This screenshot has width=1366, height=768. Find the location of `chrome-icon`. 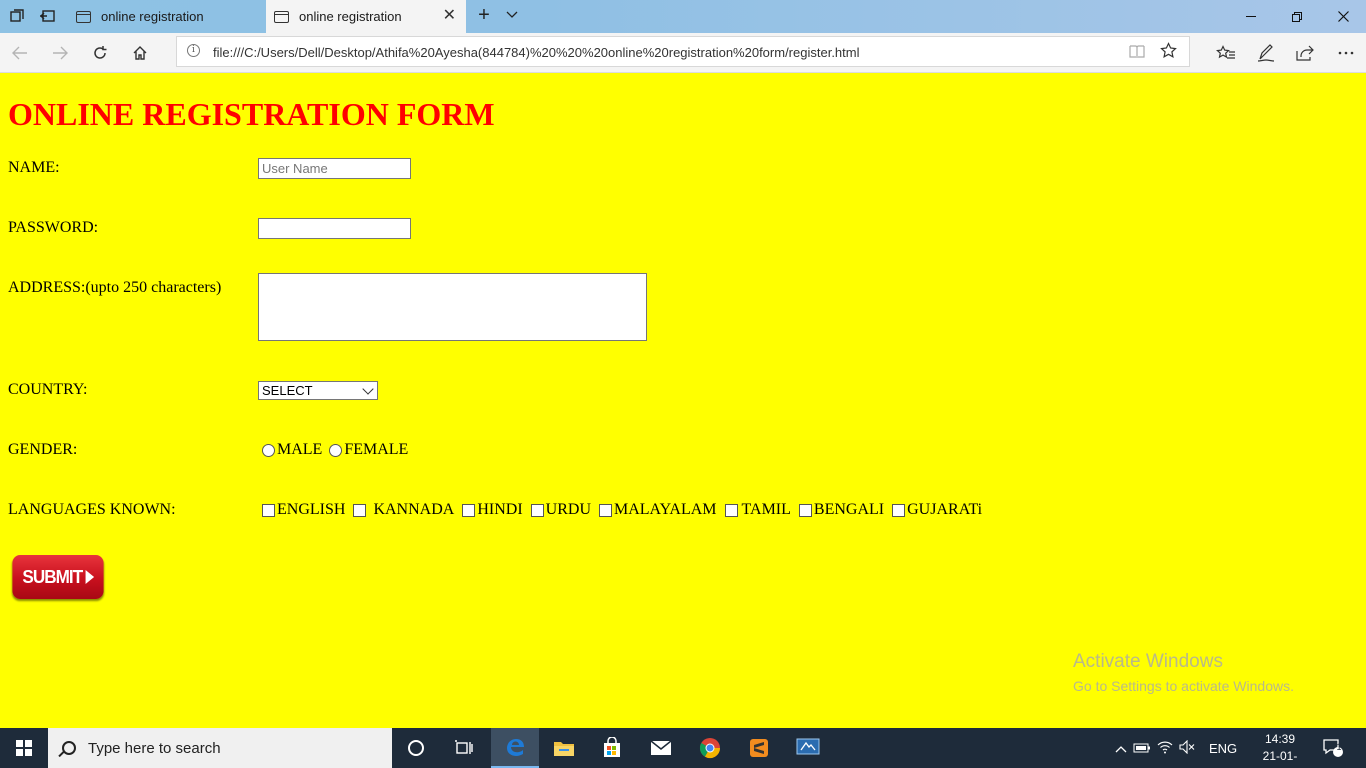

chrome-icon is located at coordinates (710, 748).